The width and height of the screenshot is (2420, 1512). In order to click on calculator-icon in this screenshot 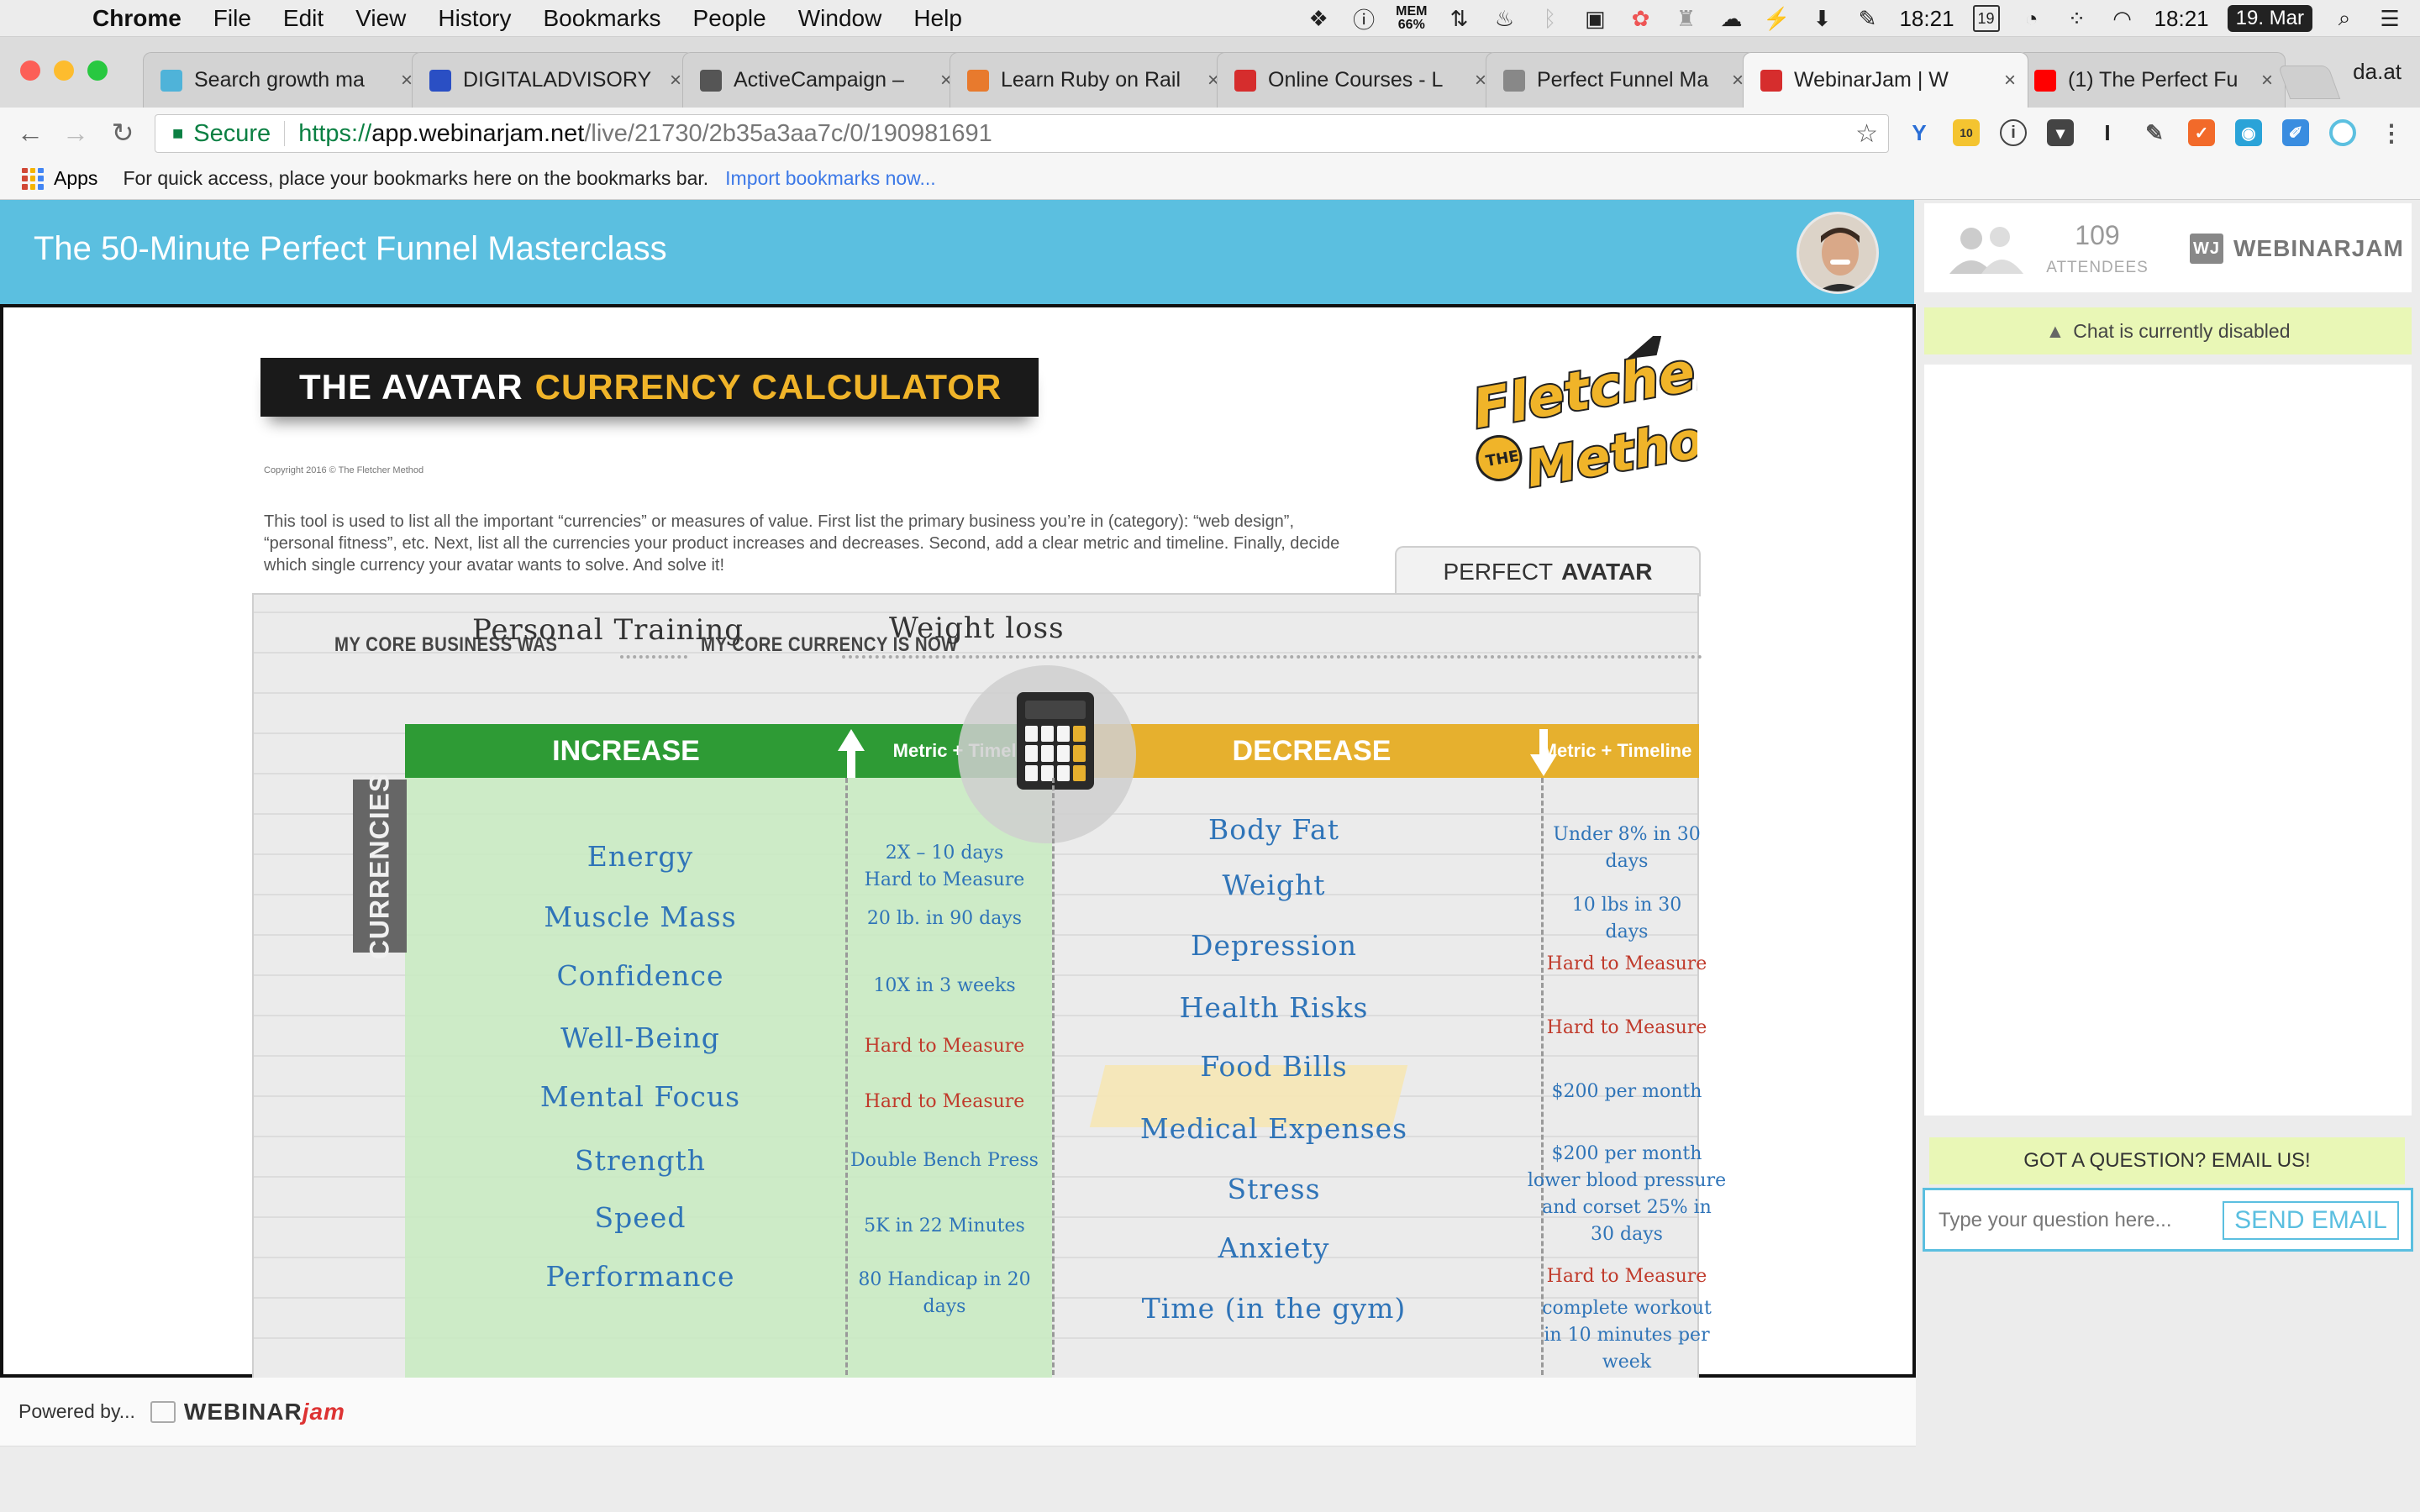, I will do `click(1055, 741)`.